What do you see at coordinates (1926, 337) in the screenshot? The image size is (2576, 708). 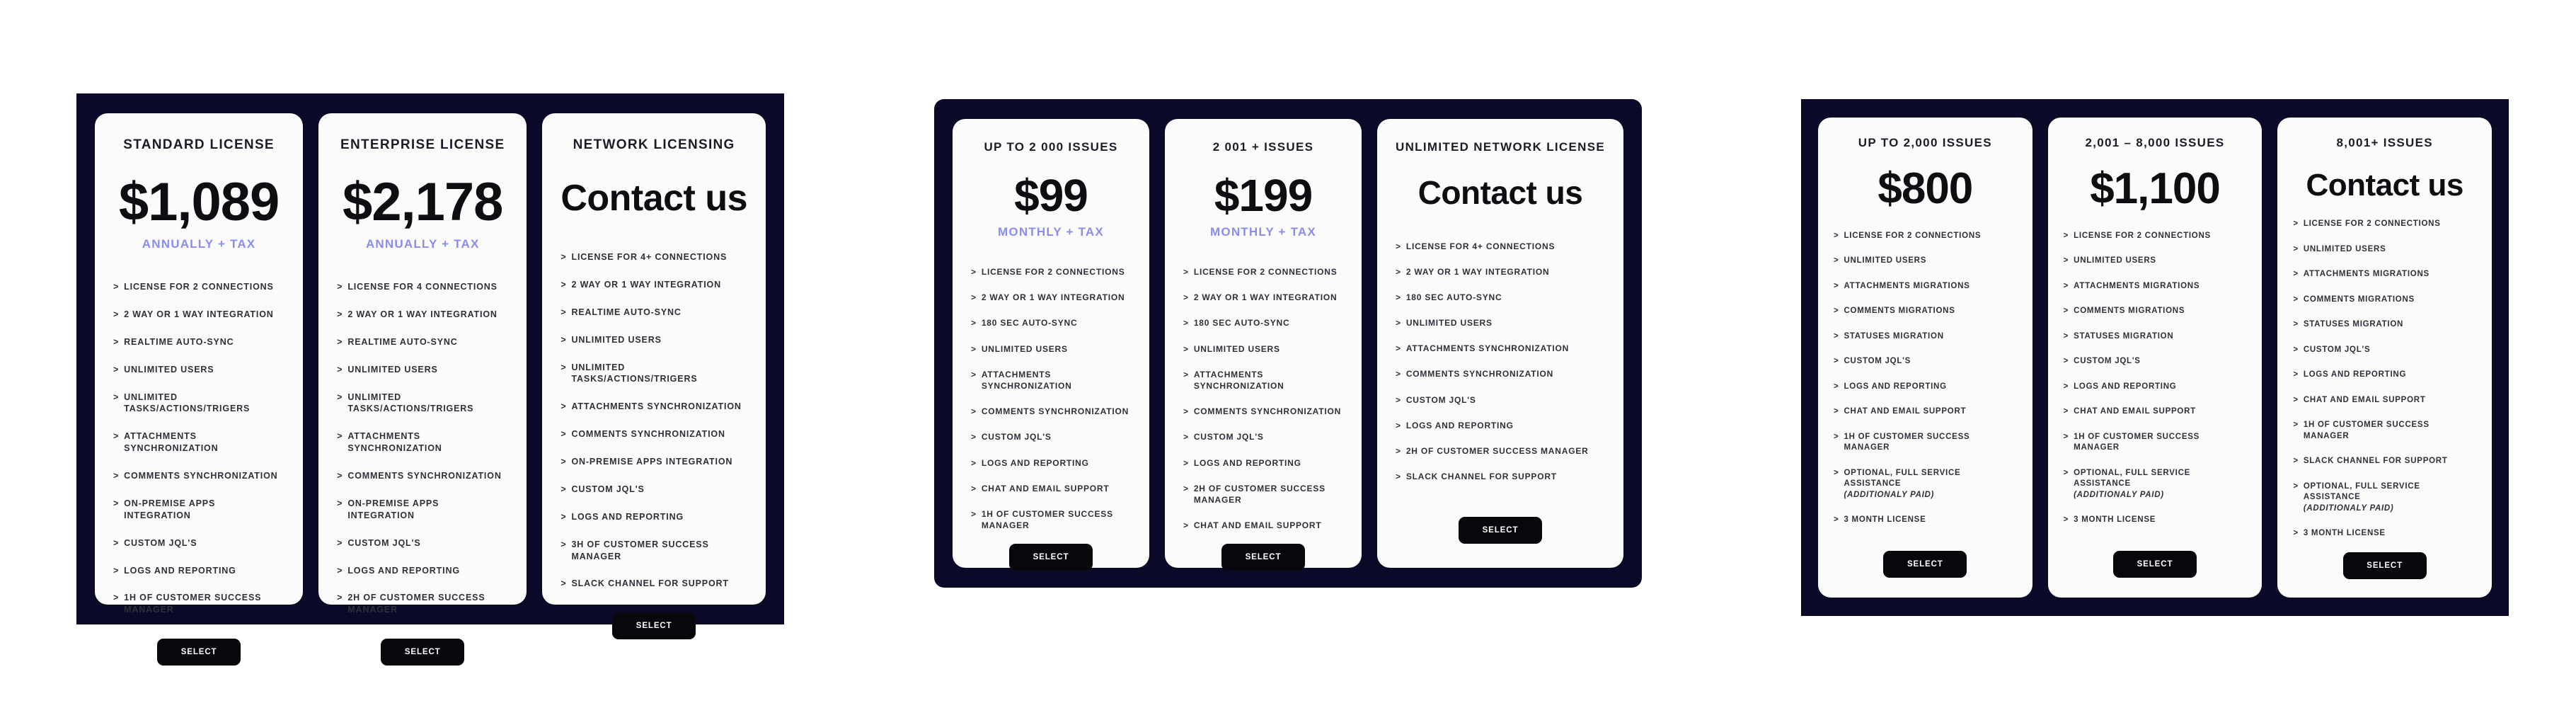 I see `feature-item: > STATUSES MIGRATION` at bounding box center [1926, 337].